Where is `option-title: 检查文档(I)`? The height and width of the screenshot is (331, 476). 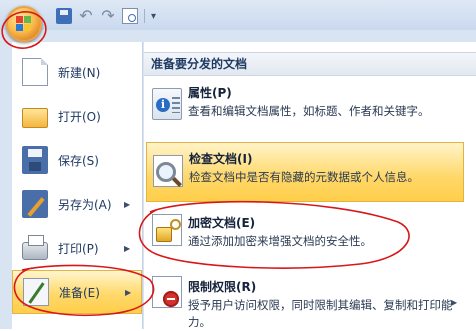 option-title: 检查文档(I) is located at coordinates (221, 159).